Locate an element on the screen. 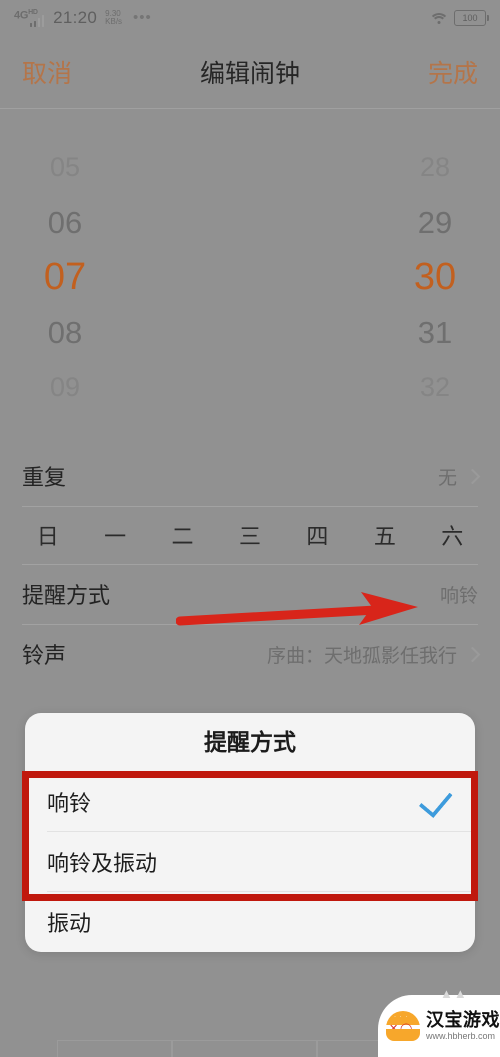 The image size is (500, 1057). hour-option: 05 is located at coordinates (65, 167).